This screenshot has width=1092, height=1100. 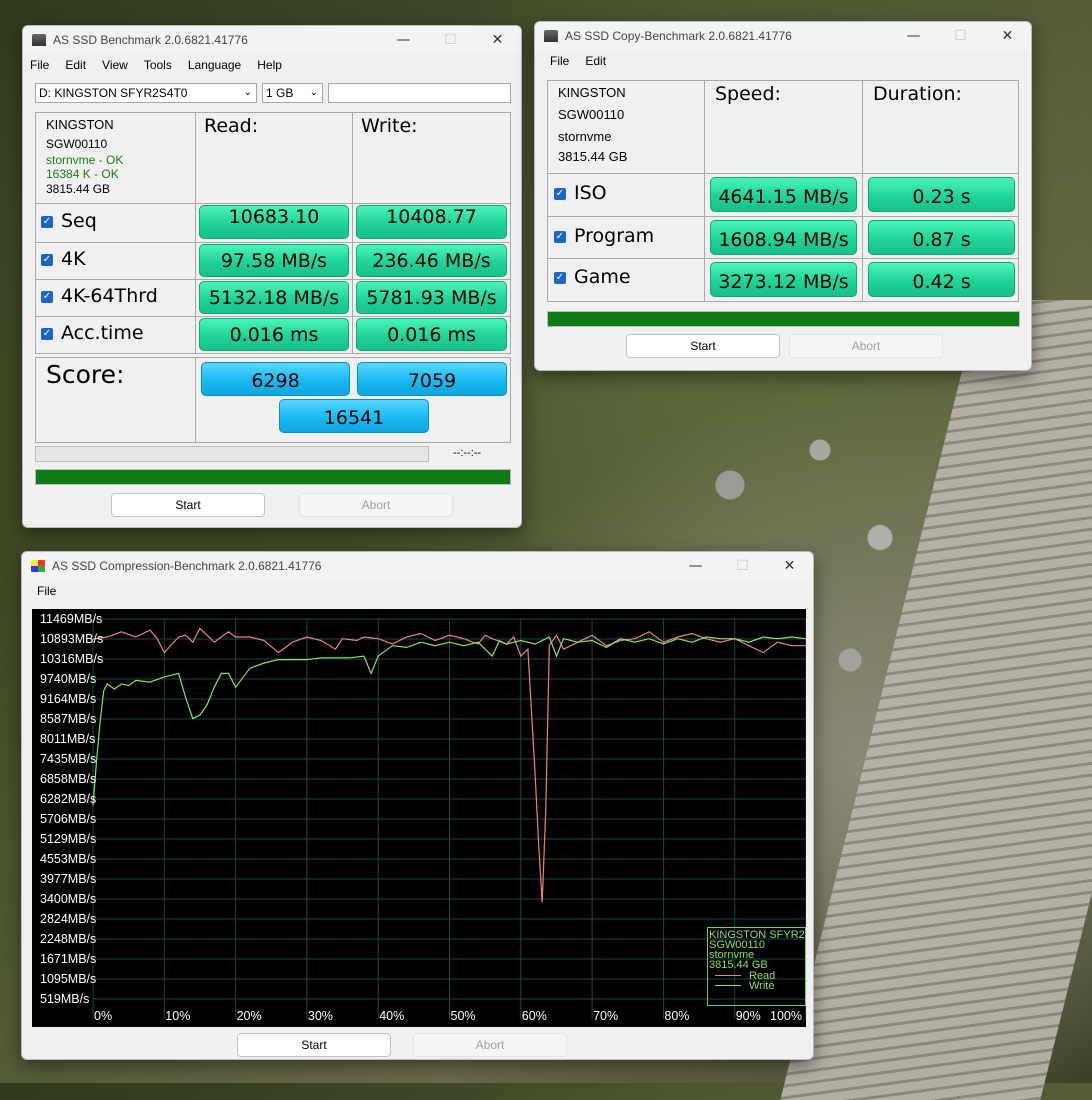 I want to click on read-header-cell: Read:, so click(x=274, y=158).